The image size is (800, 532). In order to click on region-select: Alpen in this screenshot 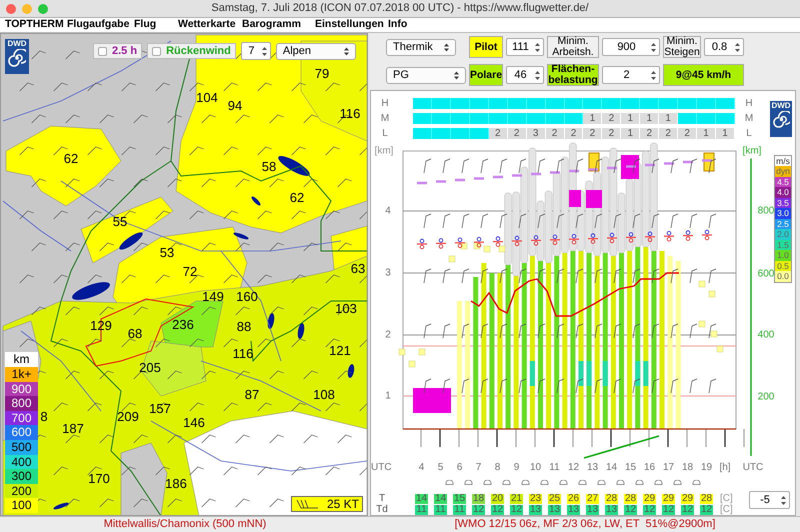, I will do `click(316, 51)`.